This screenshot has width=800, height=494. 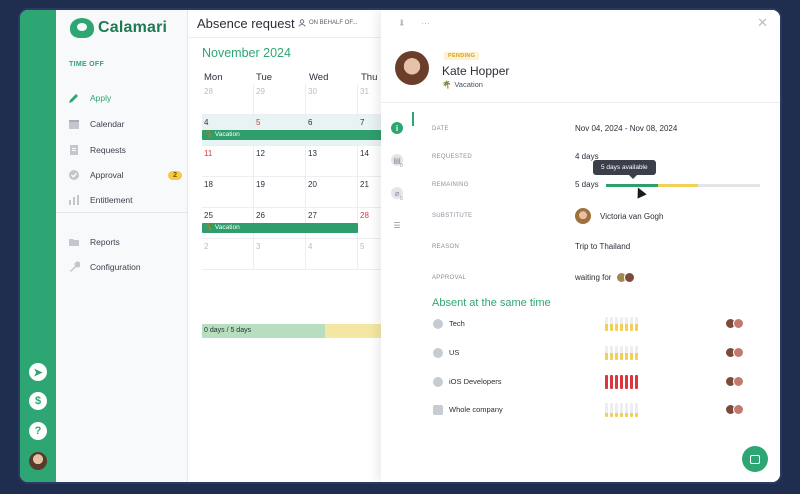 I want to click on calendar-day: 4, so click(x=332, y=254).